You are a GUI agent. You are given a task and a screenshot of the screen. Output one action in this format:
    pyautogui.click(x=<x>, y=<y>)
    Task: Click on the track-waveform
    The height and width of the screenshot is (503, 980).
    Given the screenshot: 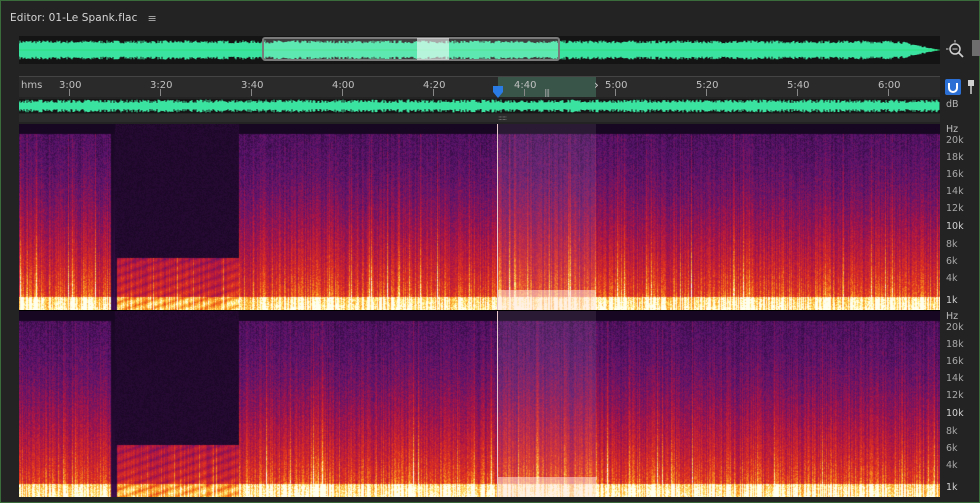 What is the action you would take?
    pyautogui.click(x=479, y=106)
    